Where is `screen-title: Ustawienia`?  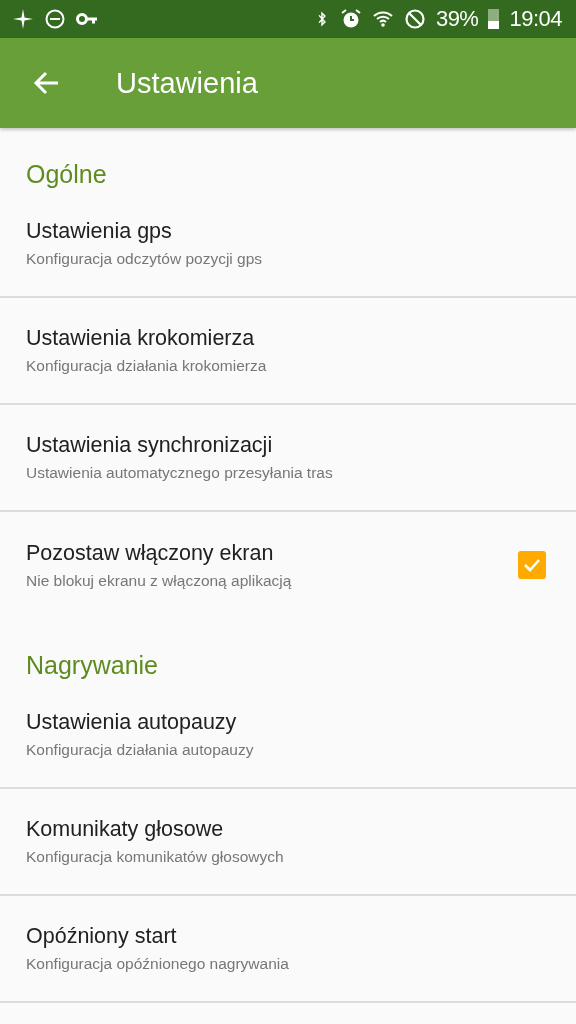 screen-title: Ustawienia is located at coordinates (187, 83).